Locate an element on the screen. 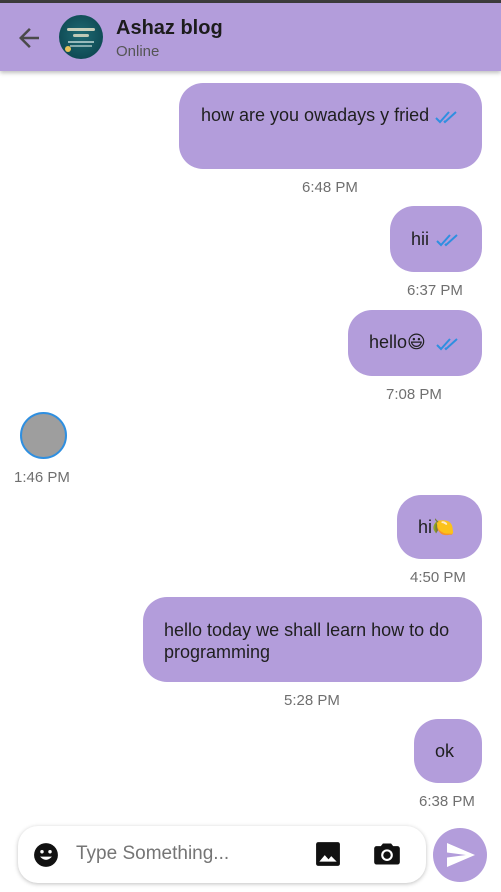  send-button is located at coordinates (460, 855).